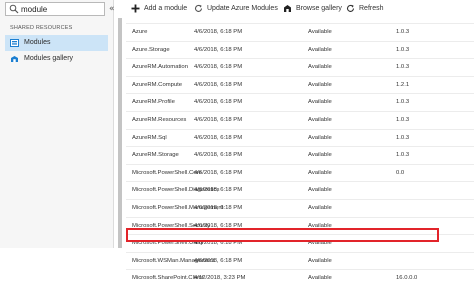  Describe the element at coordinates (14, 9) in the screenshot. I see `search-icon` at that location.